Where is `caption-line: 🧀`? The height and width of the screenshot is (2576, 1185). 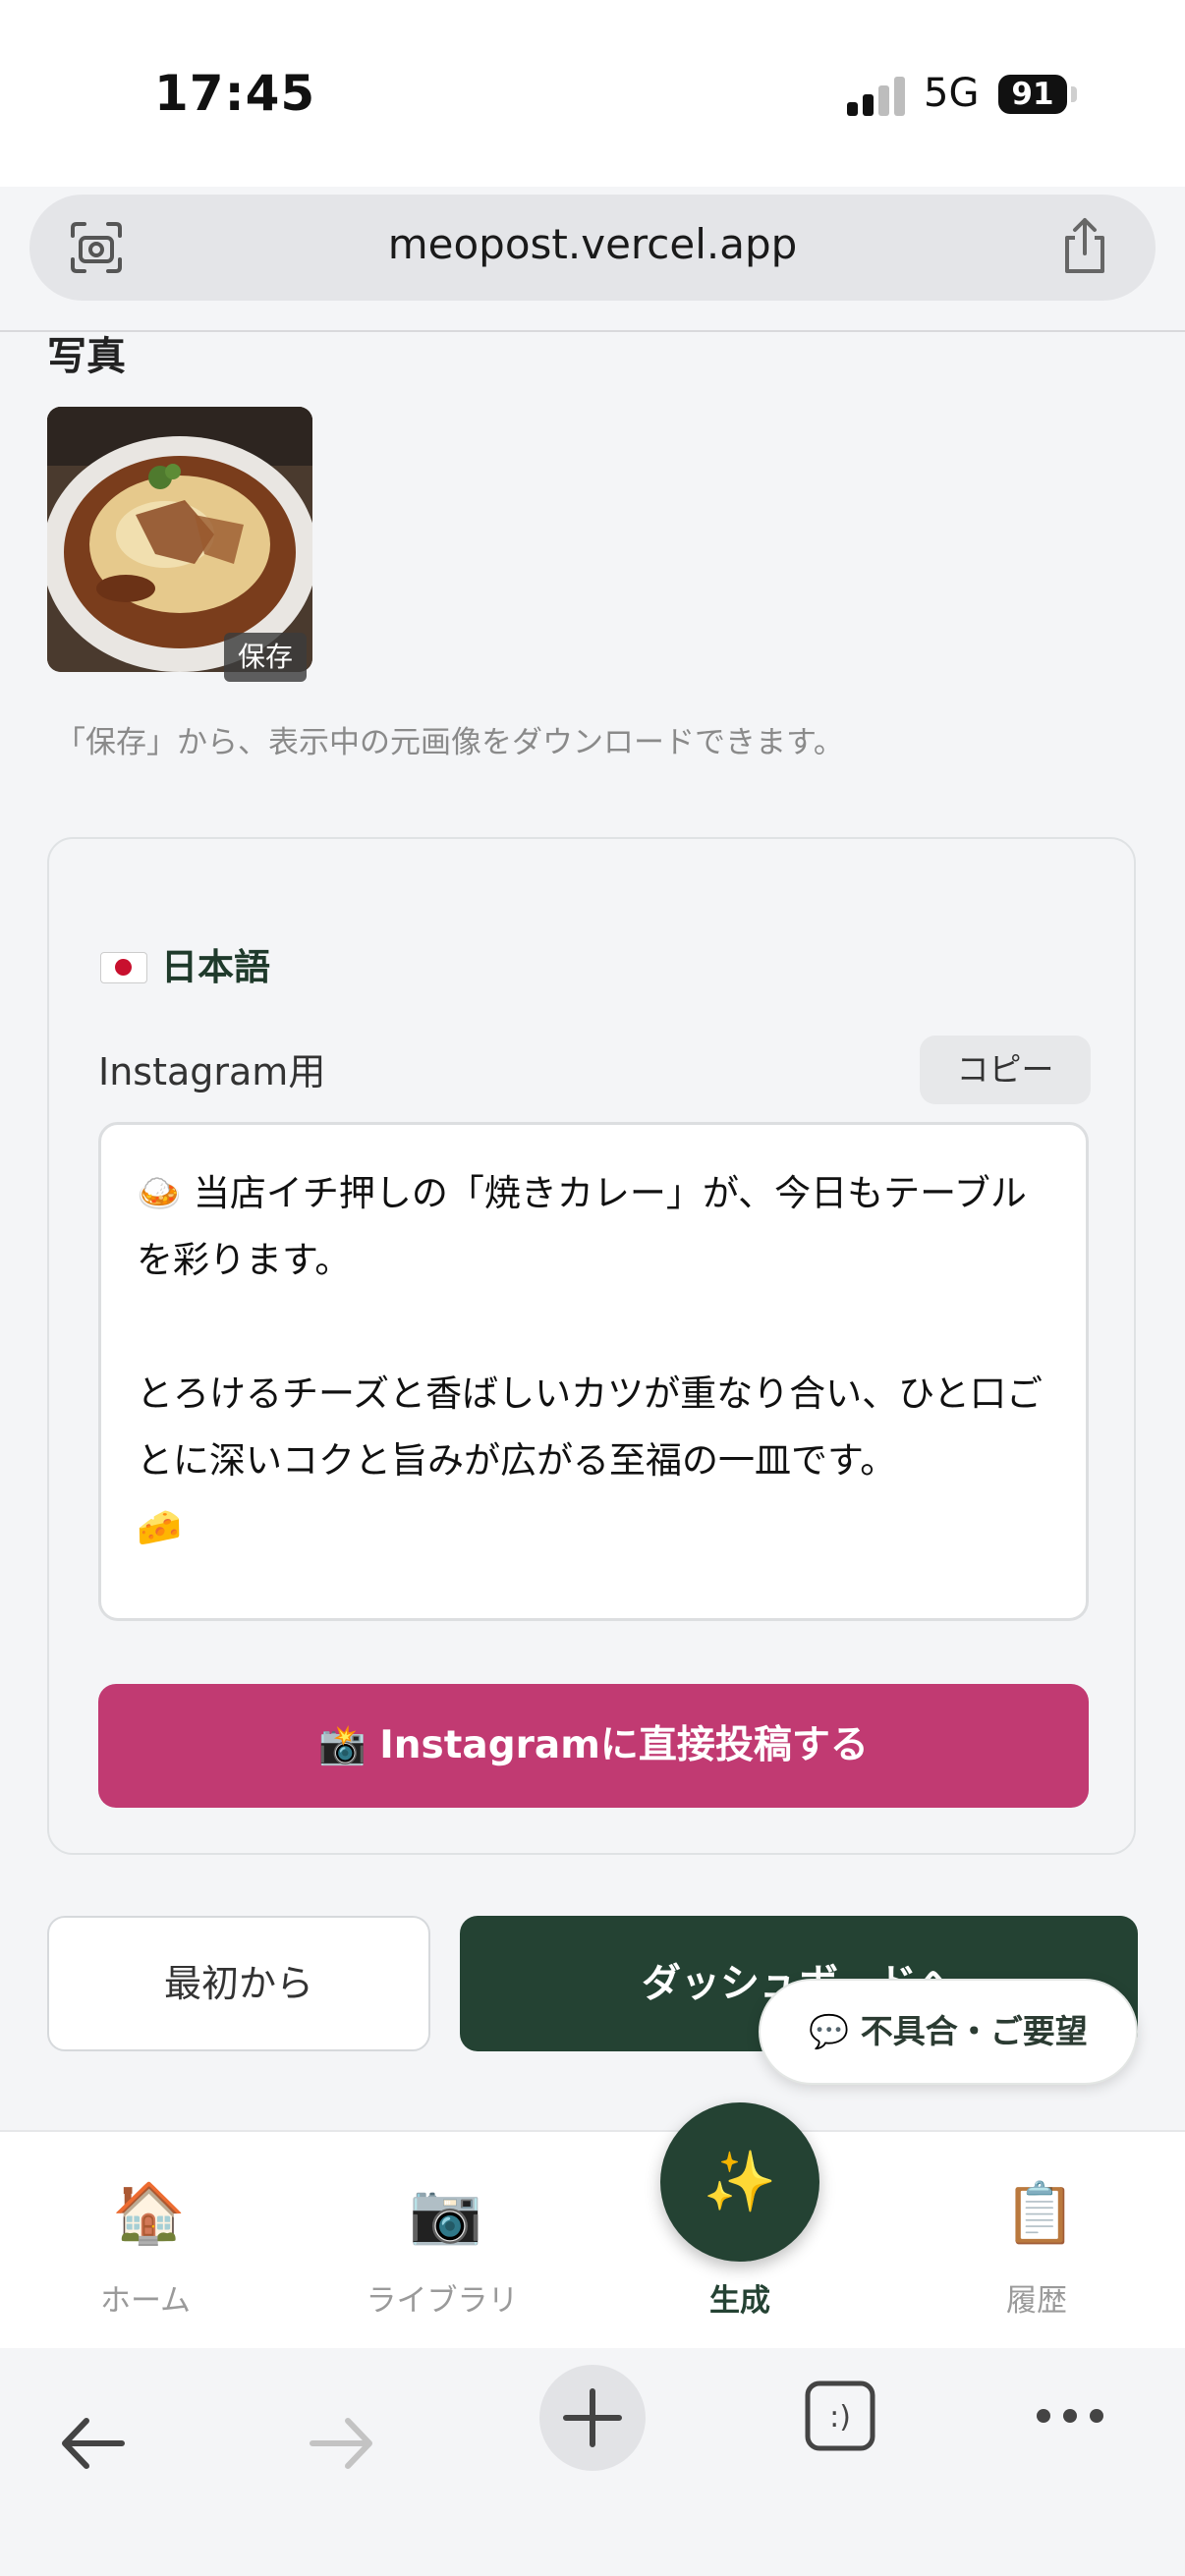 caption-line: 🧀 is located at coordinates (160, 1527).